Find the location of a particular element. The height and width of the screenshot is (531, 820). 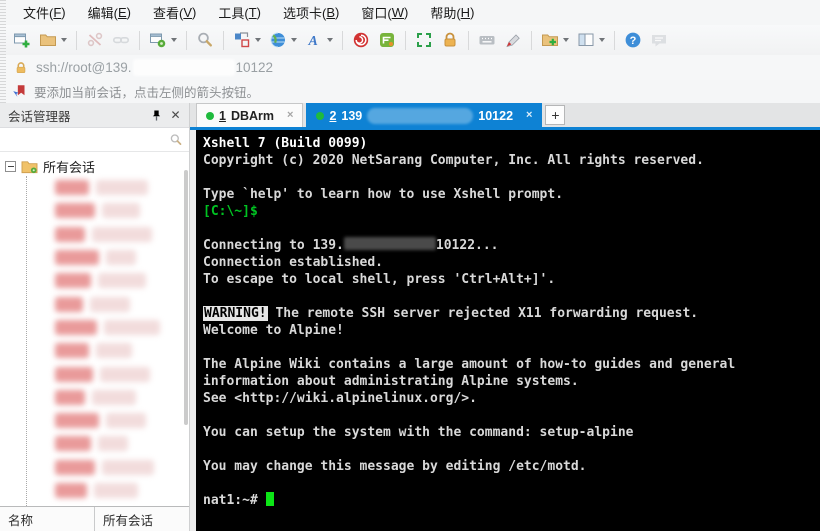

session-manager-footer: 名称 所有会话 is located at coordinates (94, 518).